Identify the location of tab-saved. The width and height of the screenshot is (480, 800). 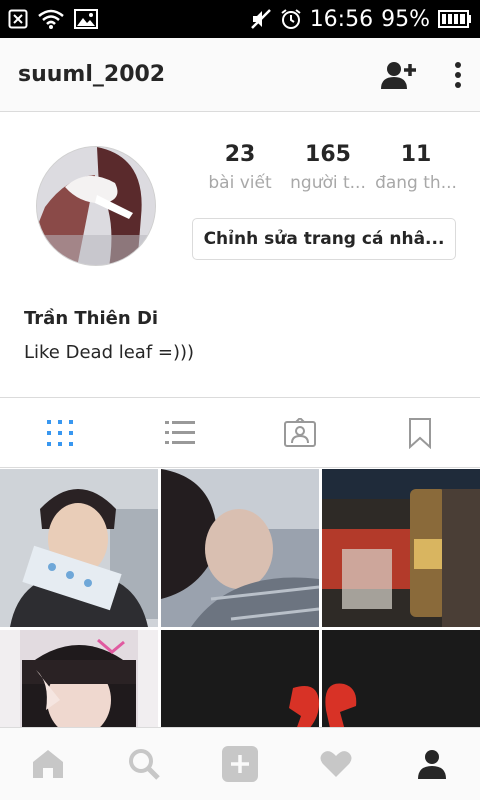
(420, 432).